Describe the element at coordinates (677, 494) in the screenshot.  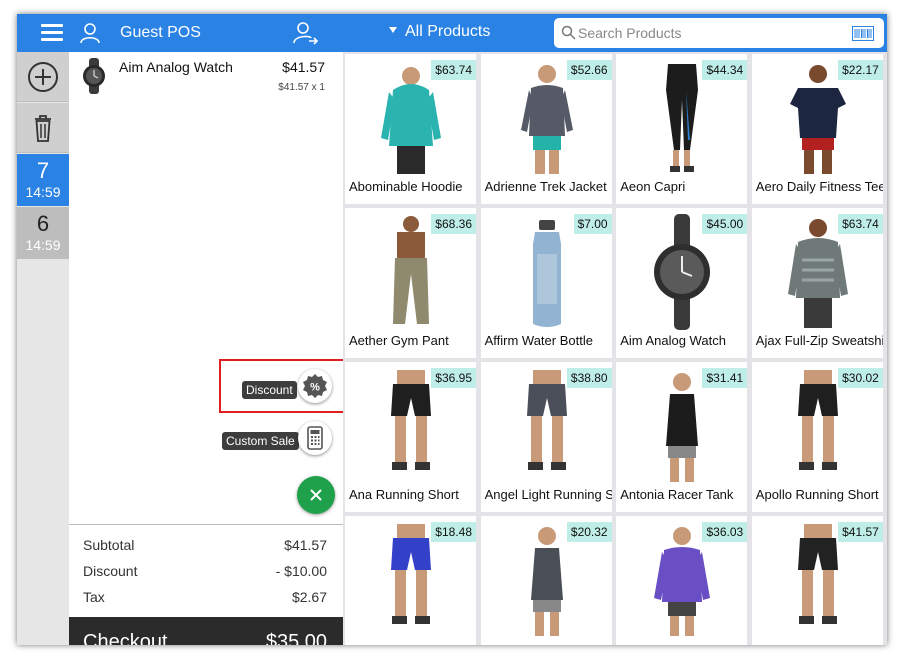
I see `product-name: Antonia Racer Tank` at that location.